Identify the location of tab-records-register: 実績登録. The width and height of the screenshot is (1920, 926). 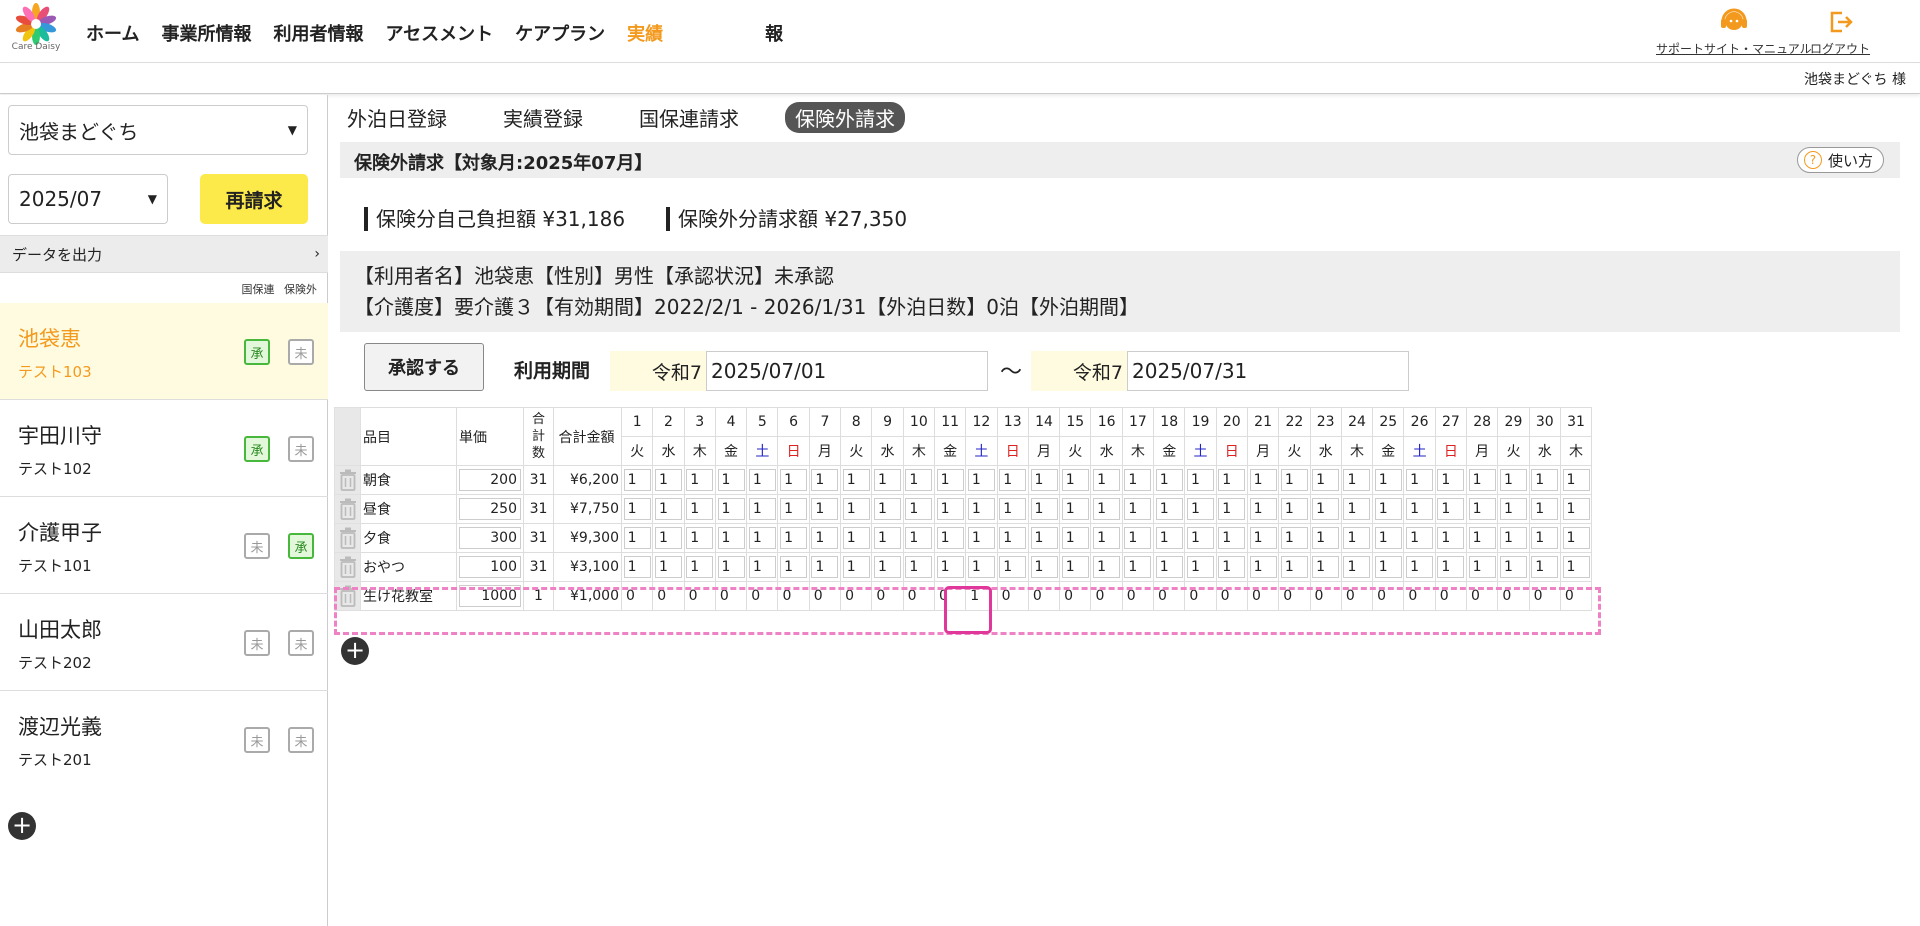
(543, 117).